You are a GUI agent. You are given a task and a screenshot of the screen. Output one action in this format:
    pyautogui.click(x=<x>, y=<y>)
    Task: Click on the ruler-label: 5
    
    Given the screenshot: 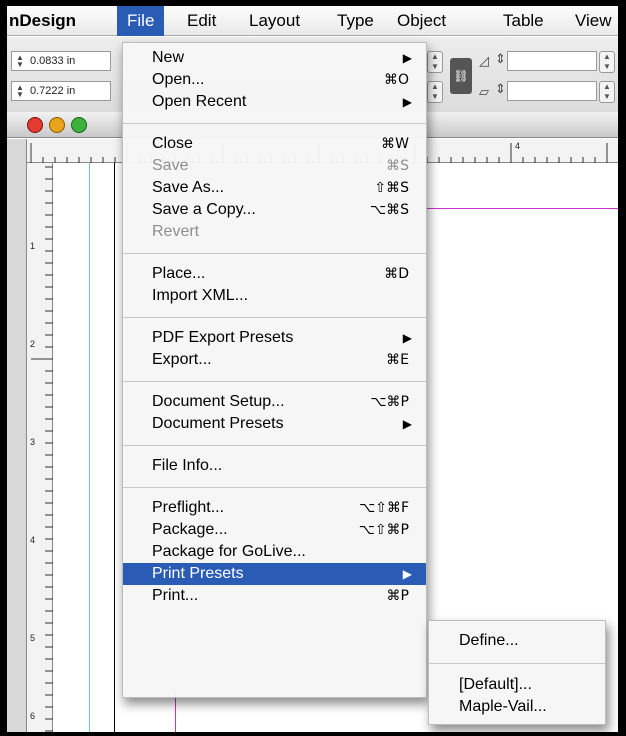 What is the action you would take?
    pyautogui.click(x=33, y=638)
    